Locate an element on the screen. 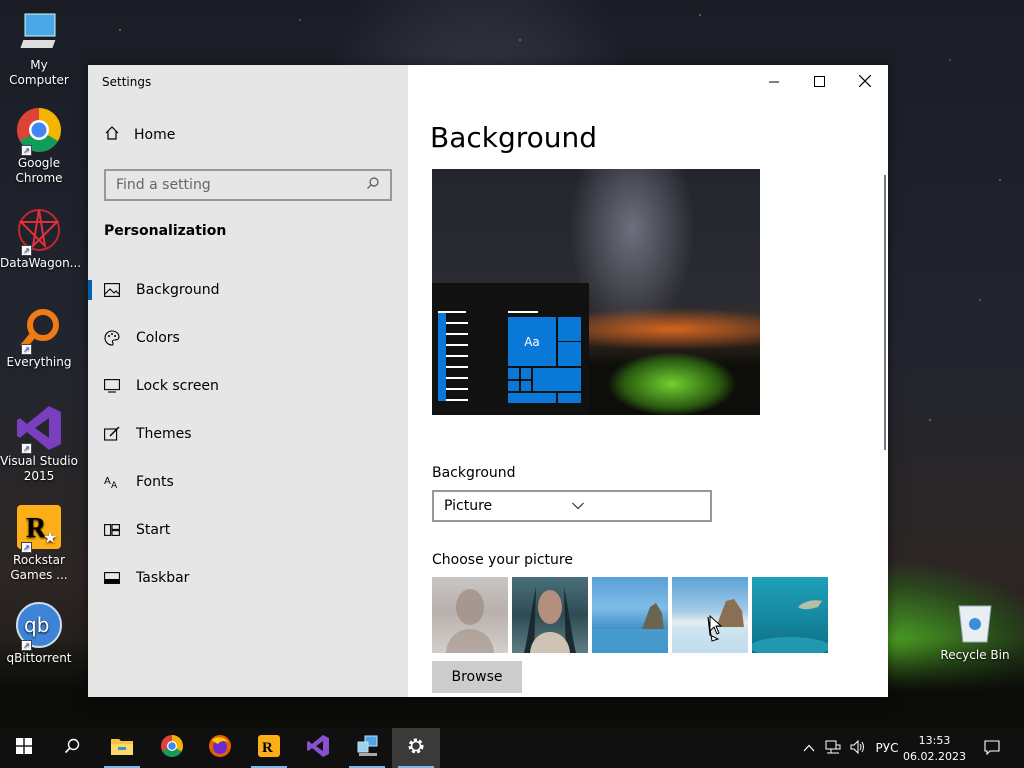  firefox-icon is located at coordinates (220, 748).